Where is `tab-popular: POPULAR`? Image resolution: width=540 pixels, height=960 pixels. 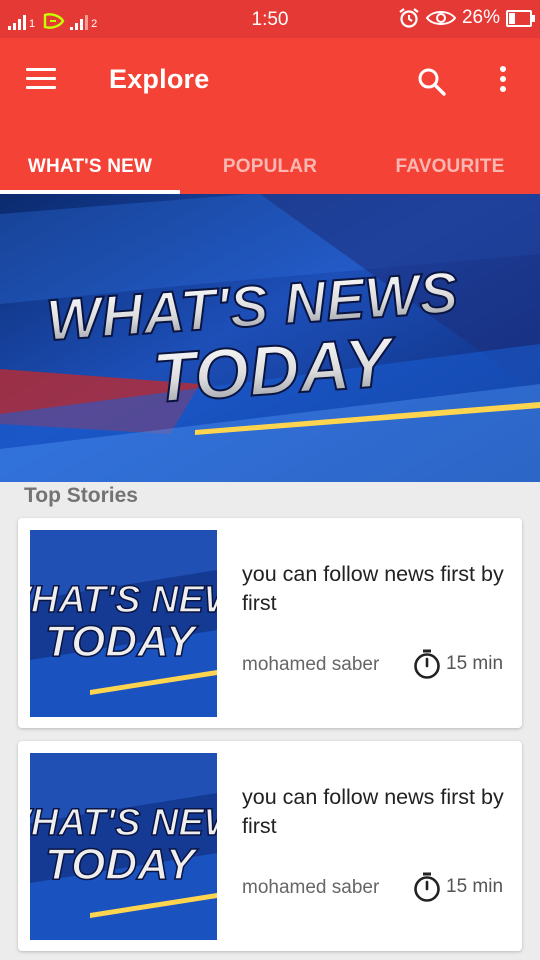 tab-popular: POPULAR is located at coordinates (270, 175).